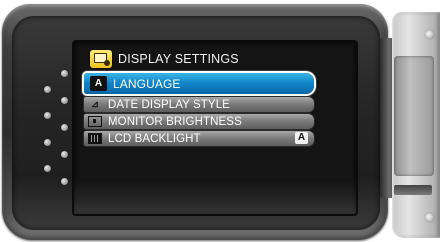  Describe the element at coordinates (98, 83) in the screenshot. I see `language-icon: A` at that location.